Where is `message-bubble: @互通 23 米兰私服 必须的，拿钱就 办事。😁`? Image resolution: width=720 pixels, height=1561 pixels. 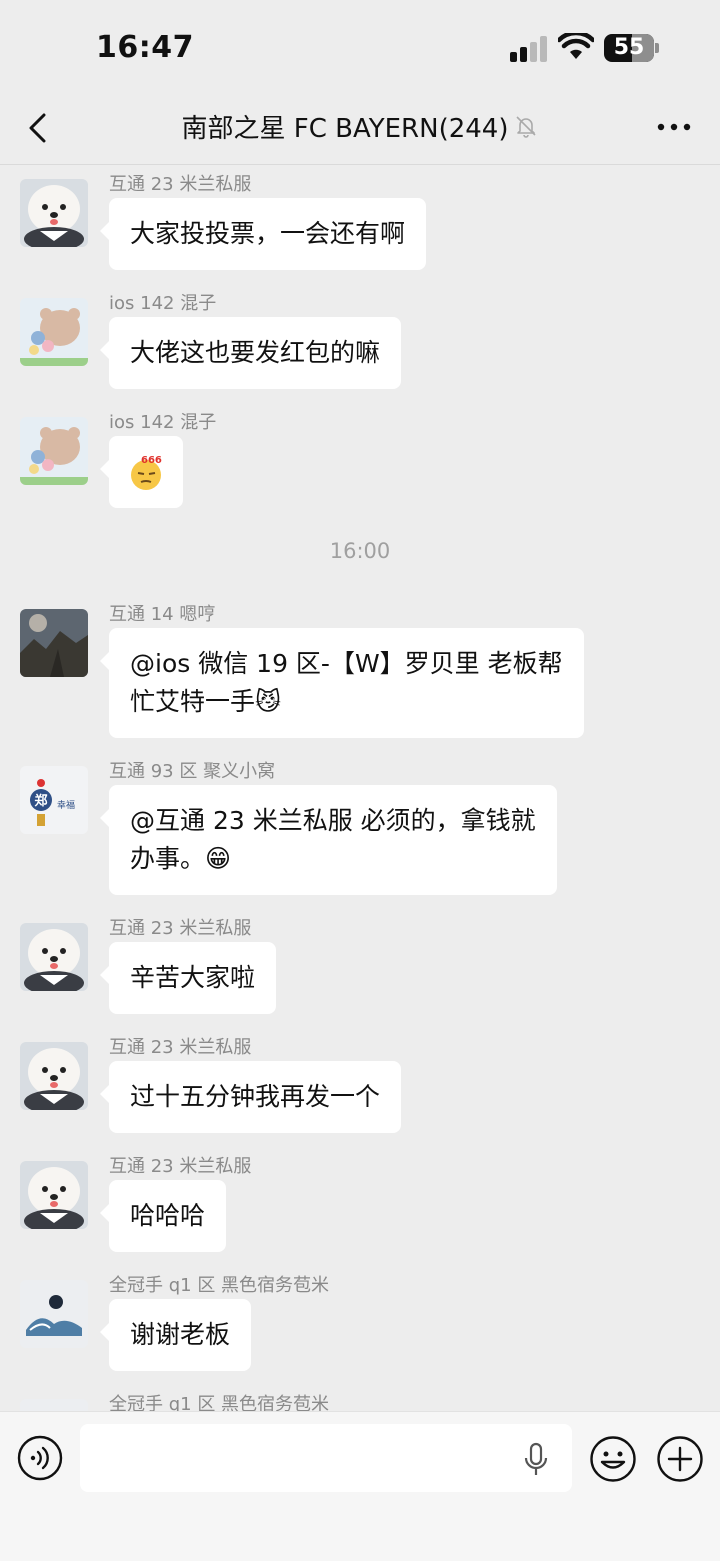 message-bubble: @互通 23 米兰私服 必须的，拿钱就 办事。😁 is located at coordinates (328, 840).